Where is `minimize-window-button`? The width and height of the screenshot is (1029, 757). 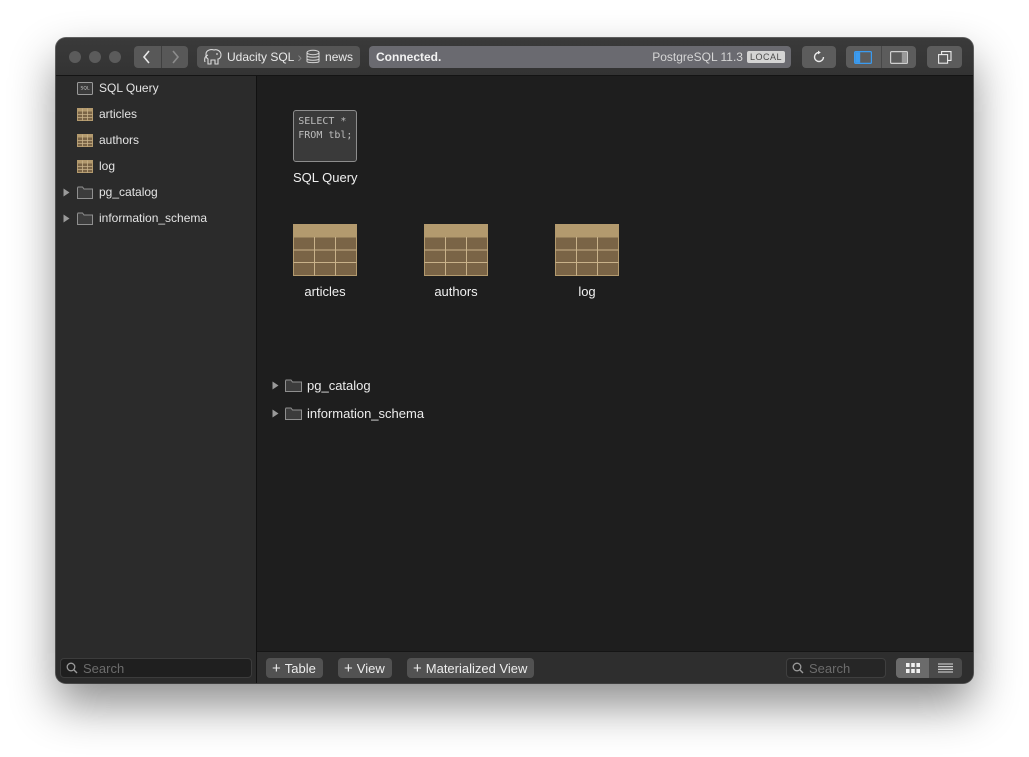
minimize-window-button is located at coordinates (95, 57).